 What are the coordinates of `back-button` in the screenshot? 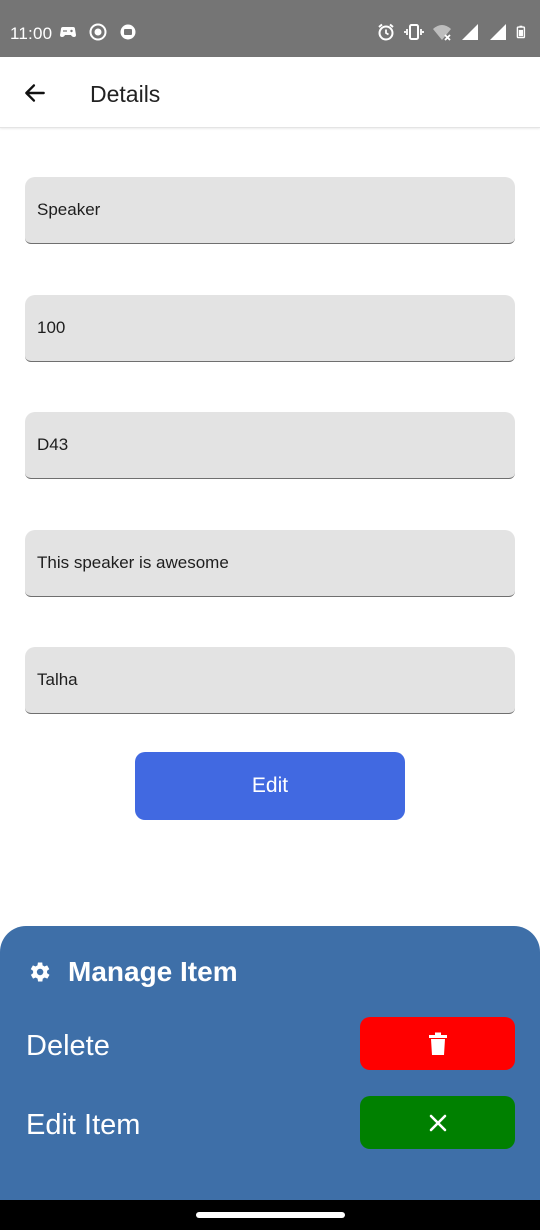 It's located at (35, 93).